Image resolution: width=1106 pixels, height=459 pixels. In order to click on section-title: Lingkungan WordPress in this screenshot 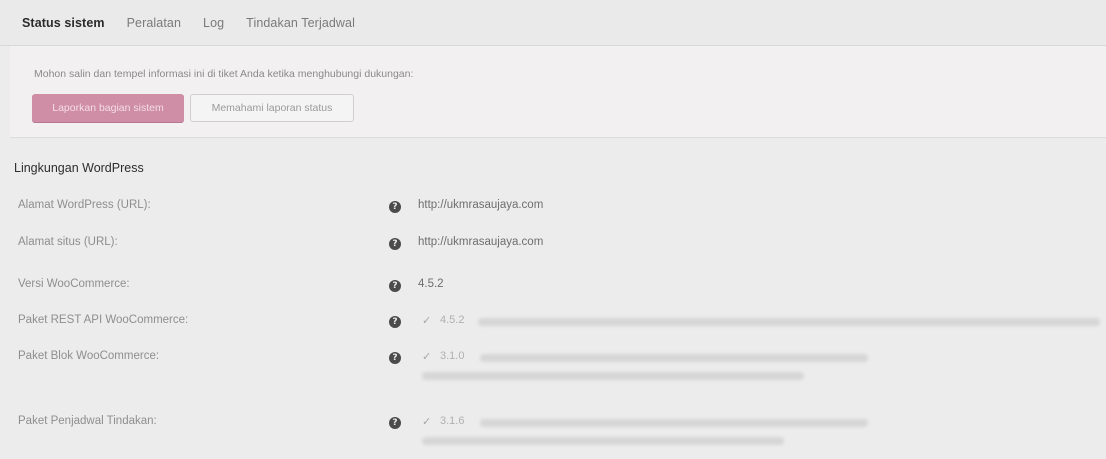, I will do `click(79, 168)`.